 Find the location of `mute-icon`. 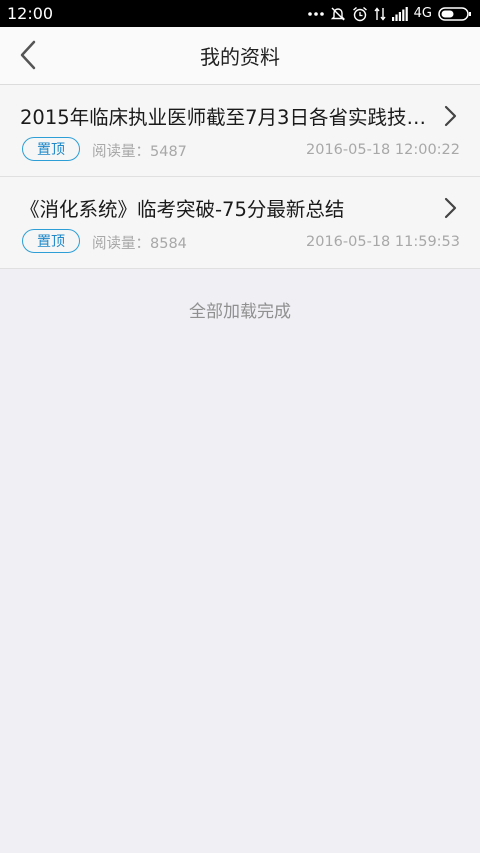

mute-icon is located at coordinates (337, 13).